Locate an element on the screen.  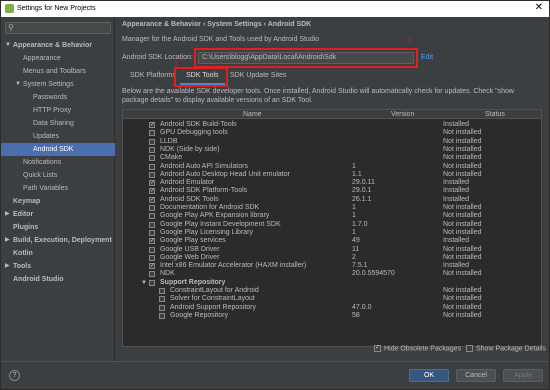
cancel-button: Cancel is located at coordinates (476, 375).